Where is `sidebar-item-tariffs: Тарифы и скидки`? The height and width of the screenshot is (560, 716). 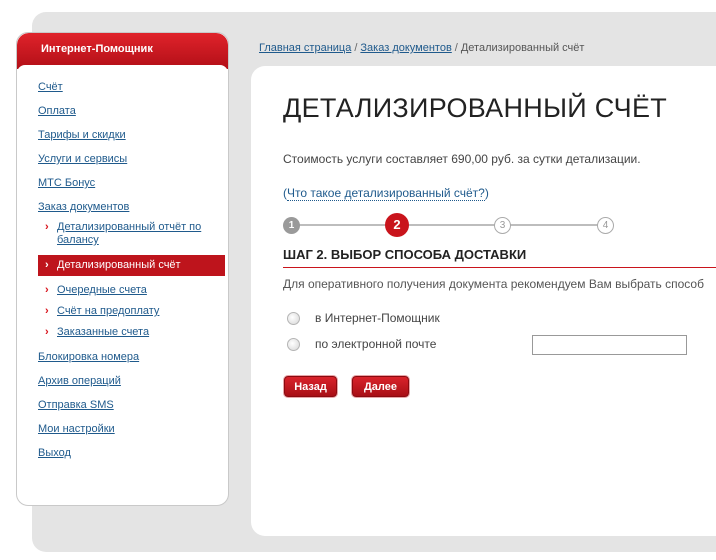 sidebar-item-tariffs: Тарифы и скидки is located at coordinates (122, 135).